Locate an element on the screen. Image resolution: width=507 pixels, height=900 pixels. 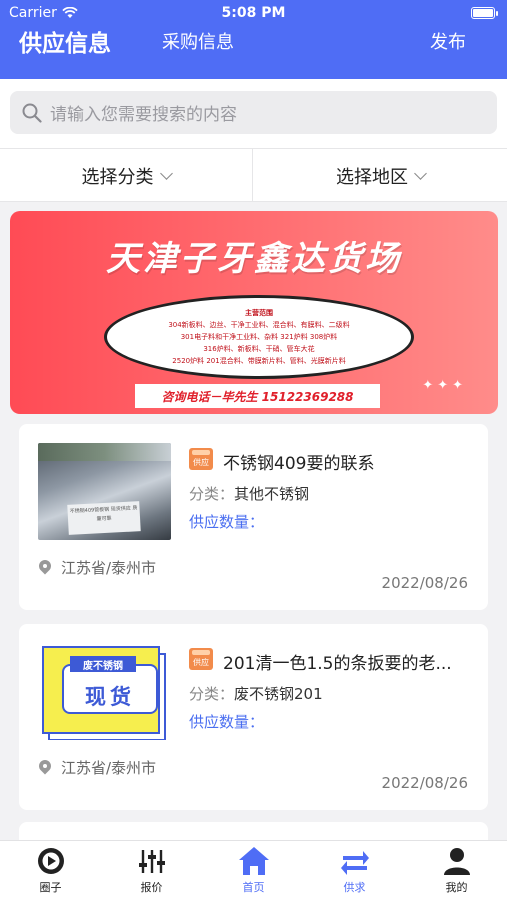
banner-scope-line: 304新板料、边丝、干净工业料、混合料、有膜料、二级料 is located at coordinates (259, 325).